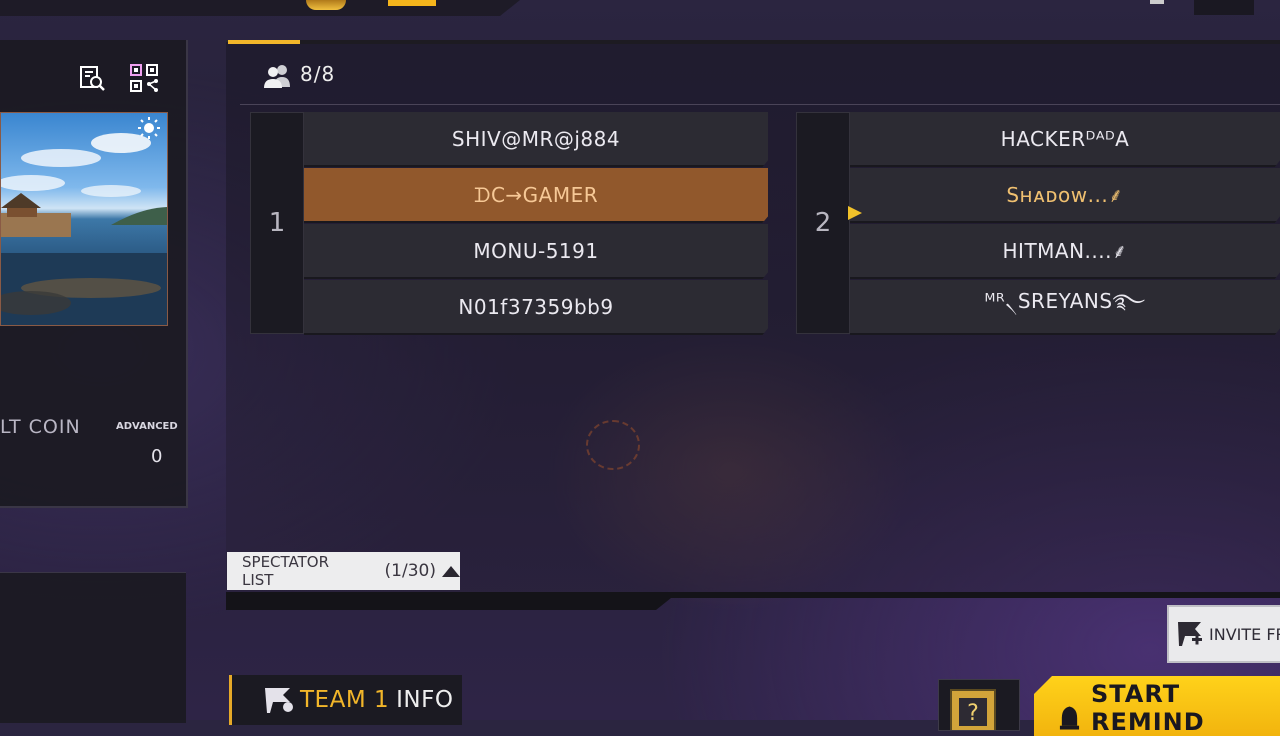  I want to click on lobby-top-border, so click(790, 42).